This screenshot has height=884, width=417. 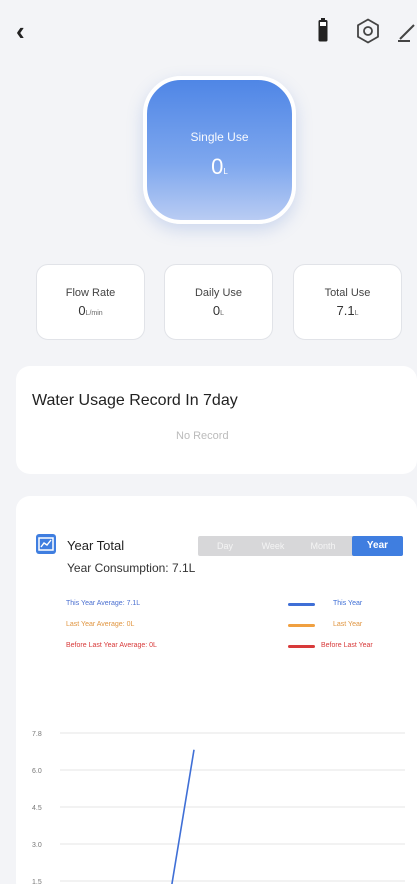 What do you see at coordinates (218, 302) in the screenshot?
I see `daily-use-card: Daily Use 0L` at bounding box center [218, 302].